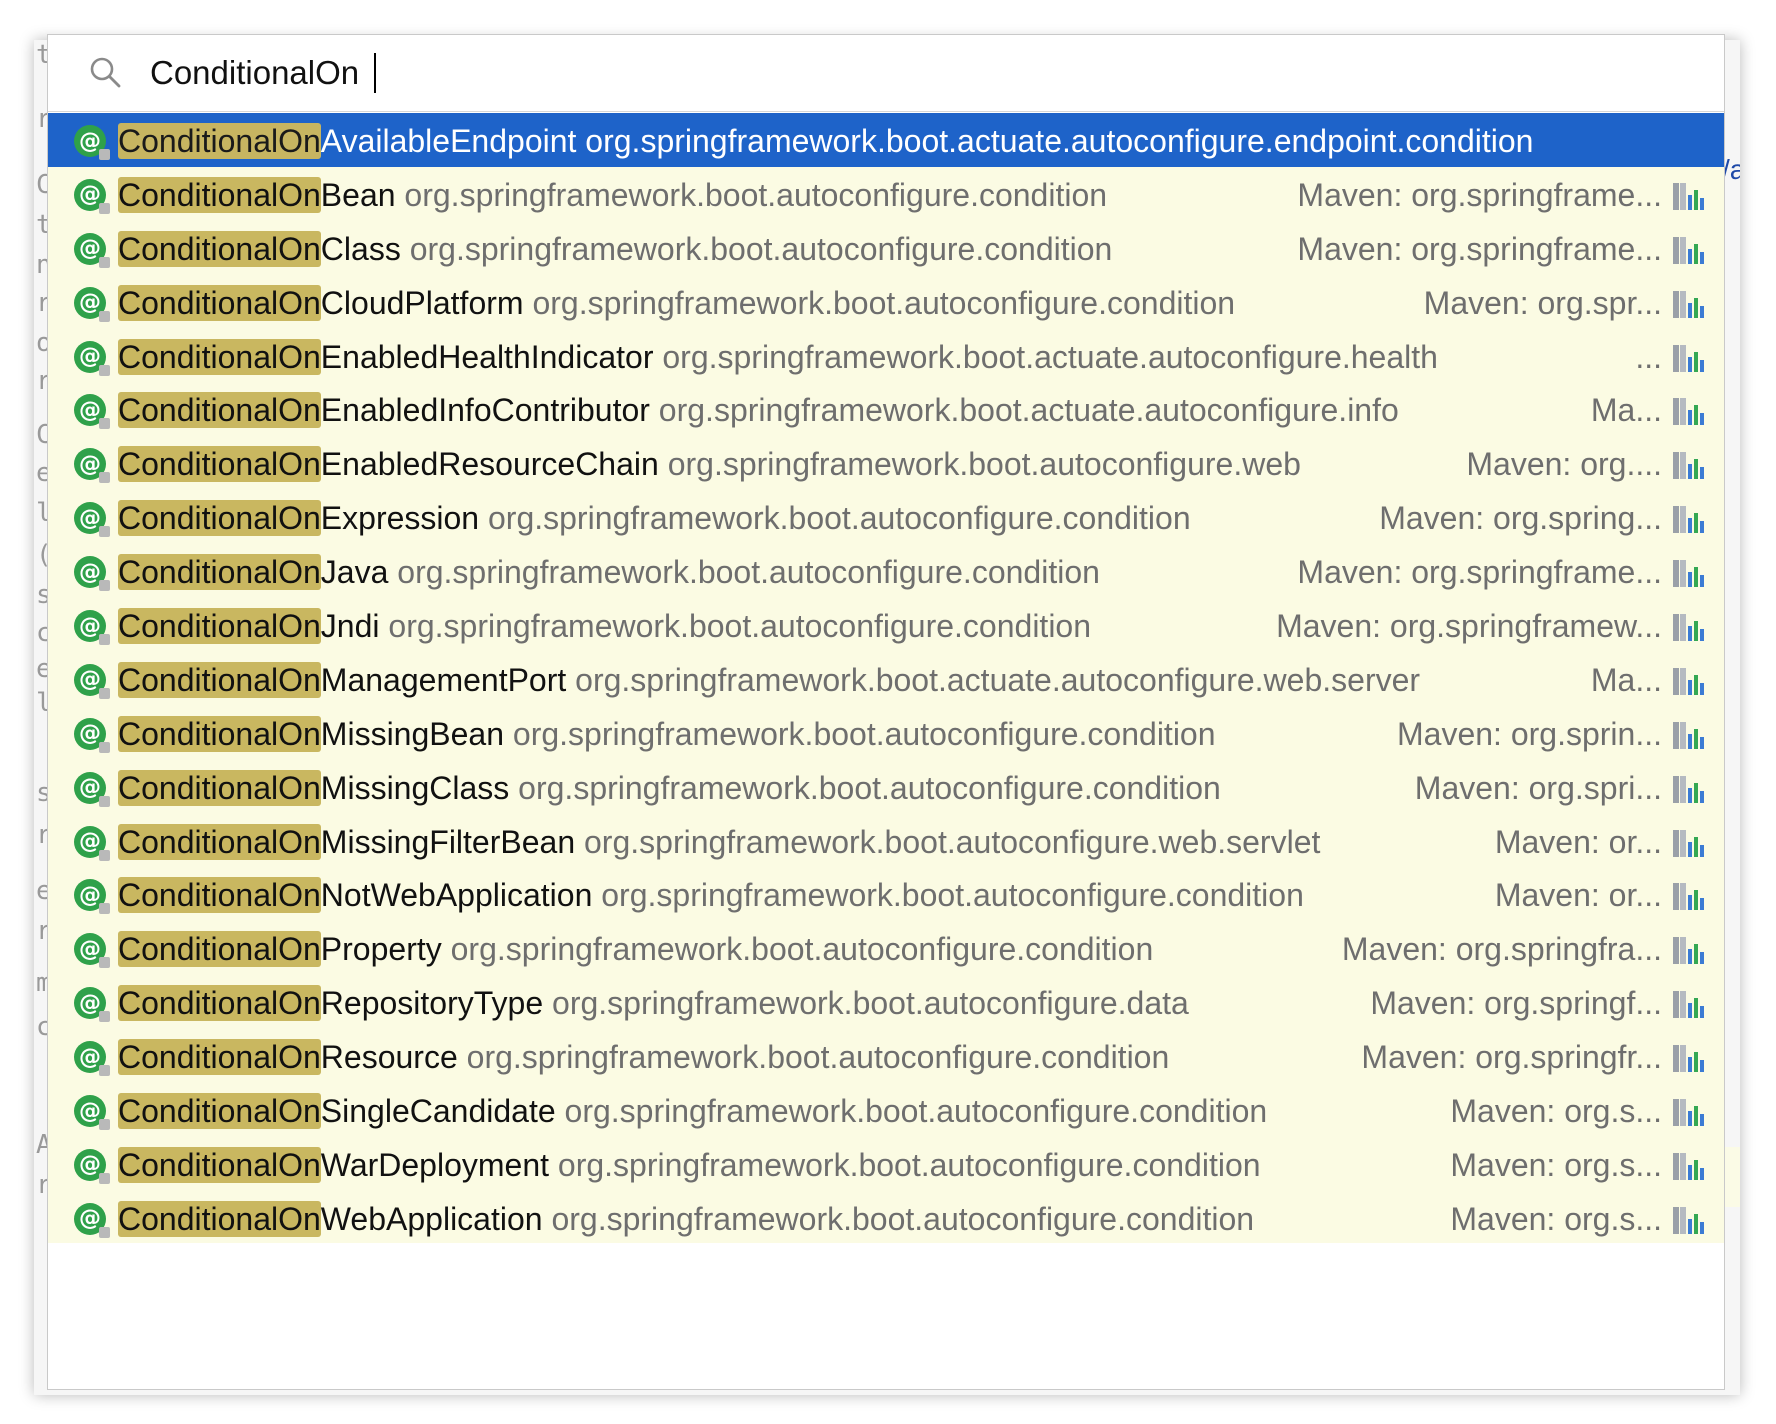 This screenshot has width=1776, height=1424. Describe the element at coordinates (448, 141) in the screenshot. I see `class-name-rest: AvailableEndpoint` at that location.